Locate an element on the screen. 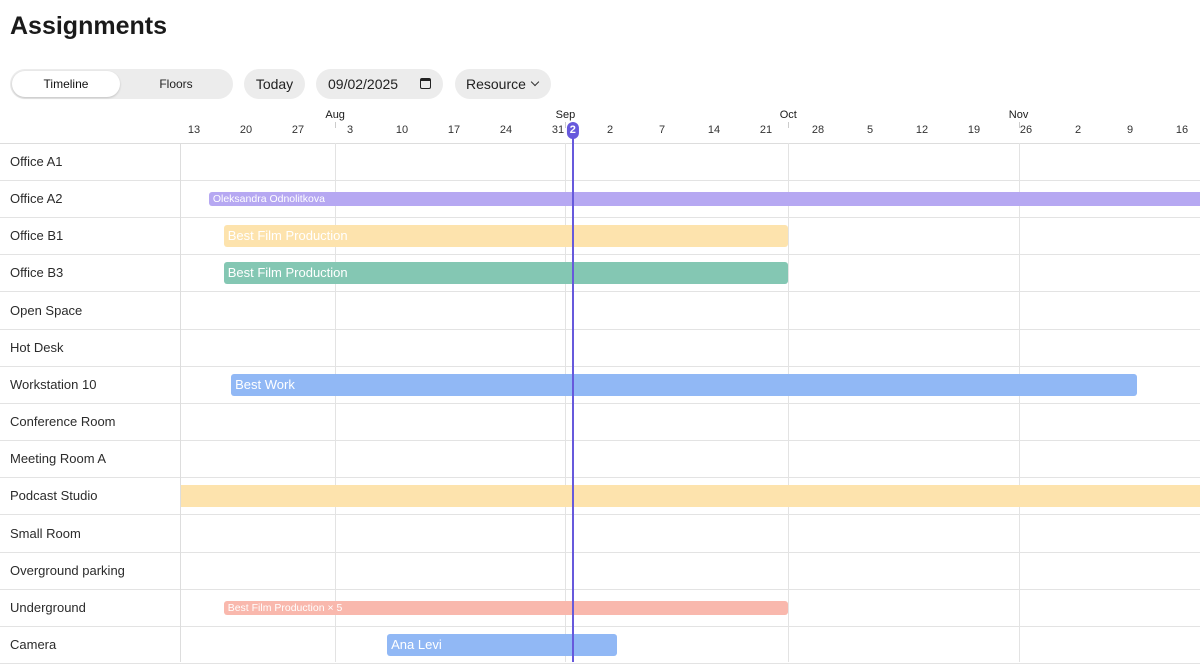 The width and height of the screenshot is (1200, 664). calendar-icon is located at coordinates (425, 83).